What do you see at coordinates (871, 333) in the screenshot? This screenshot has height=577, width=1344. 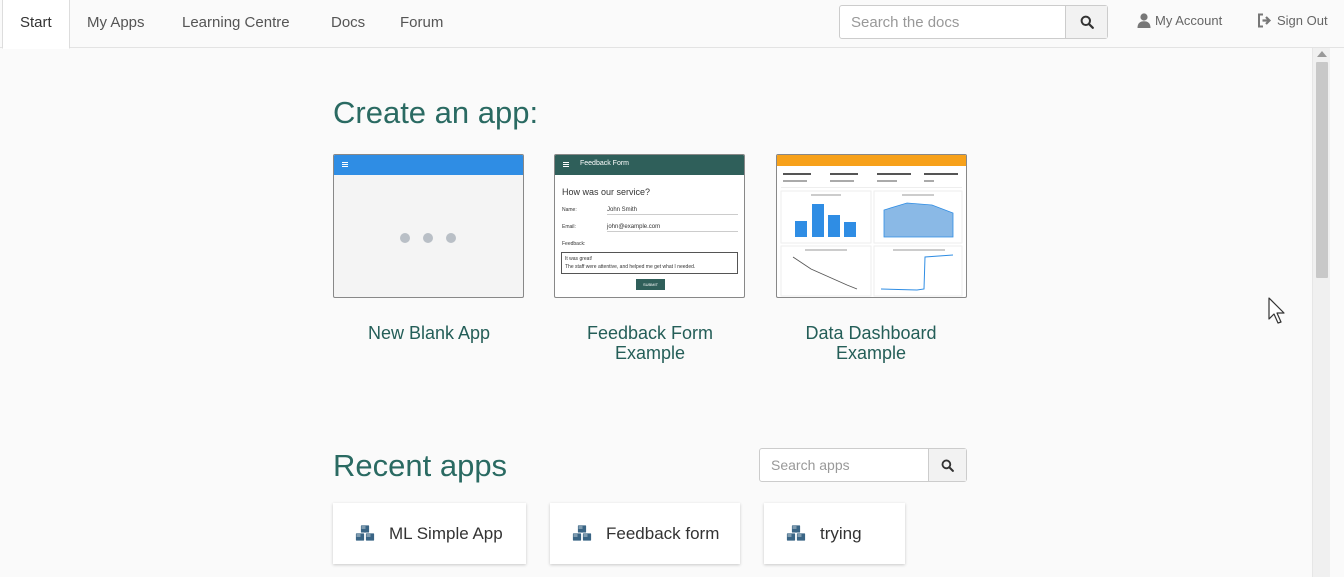 I see `template-title-line: Data Dashboard` at bounding box center [871, 333].